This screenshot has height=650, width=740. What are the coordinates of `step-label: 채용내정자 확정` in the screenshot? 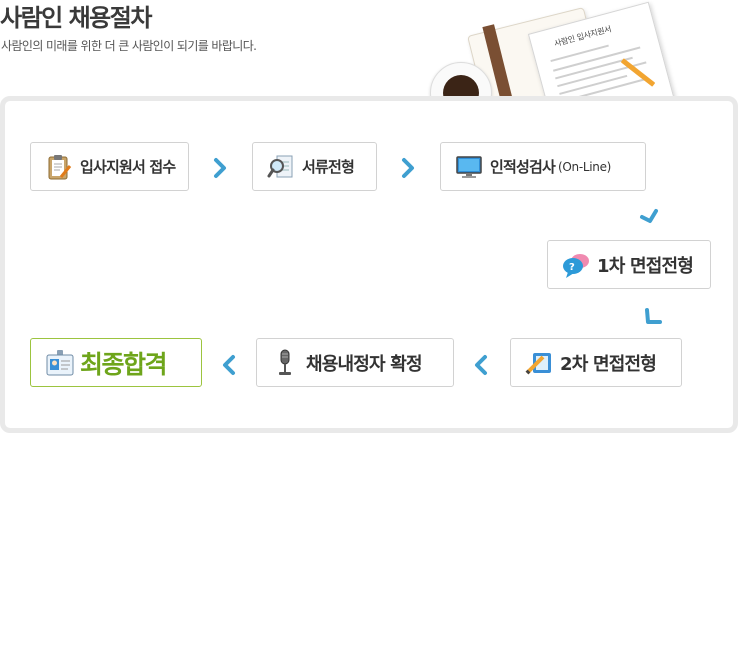 It's located at (364, 364).